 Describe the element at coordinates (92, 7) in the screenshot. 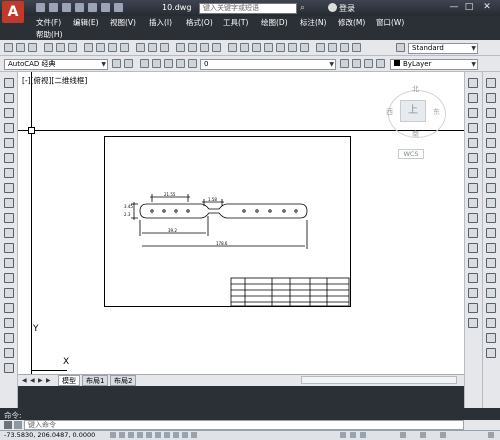

I see `print-icon` at that location.